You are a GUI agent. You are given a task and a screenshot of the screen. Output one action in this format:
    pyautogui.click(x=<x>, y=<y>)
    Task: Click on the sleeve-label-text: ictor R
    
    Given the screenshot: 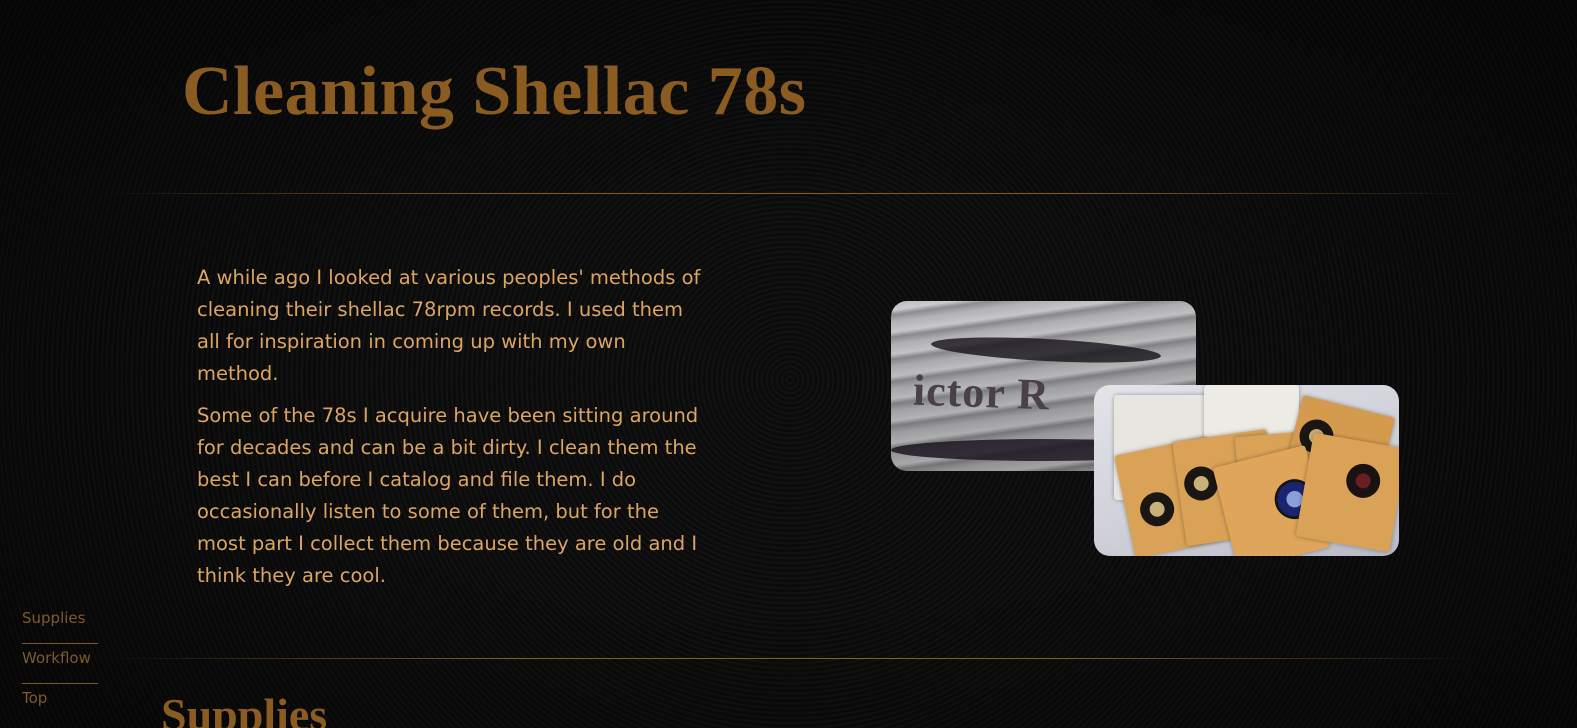 What is the action you would take?
    pyautogui.click(x=981, y=392)
    